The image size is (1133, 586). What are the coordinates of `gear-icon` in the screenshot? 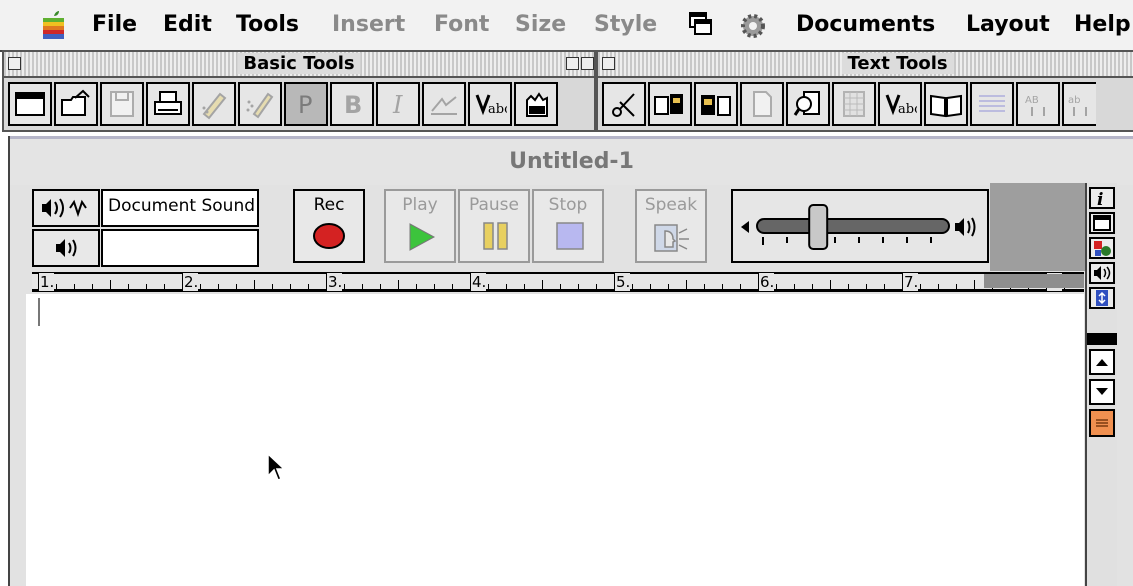 It's located at (753, 26).